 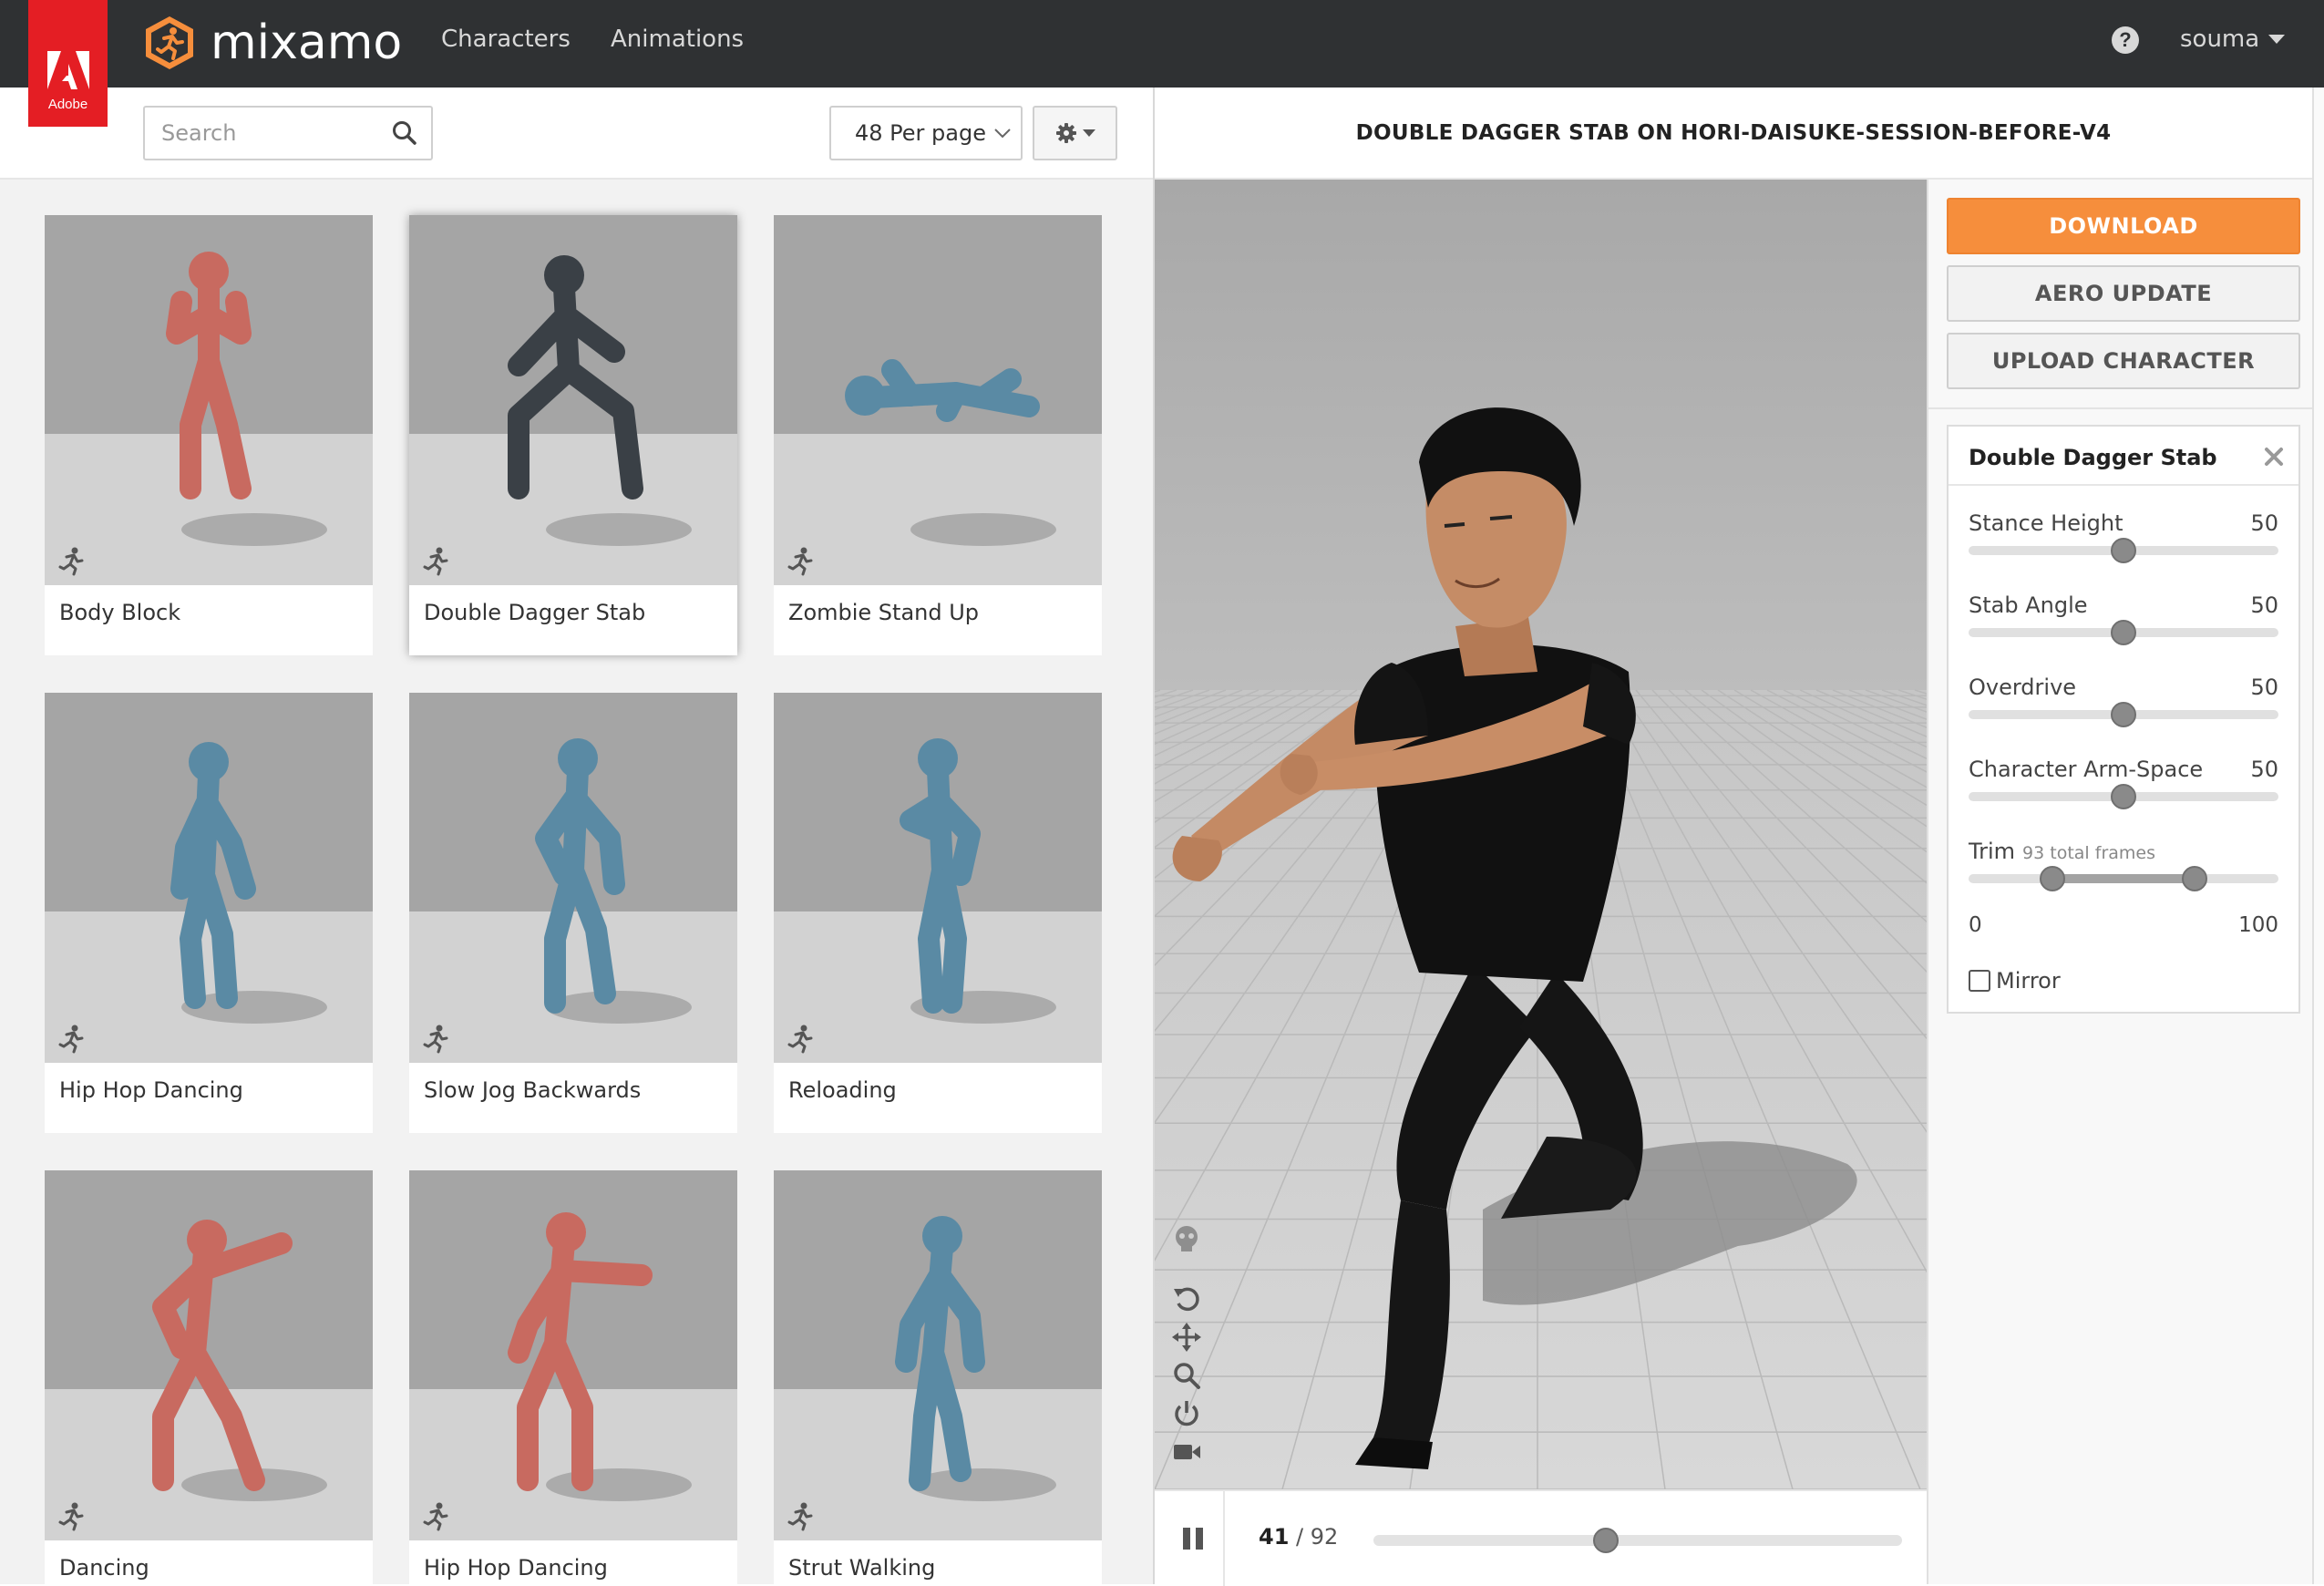 I want to click on skeleton-icon, so click(x=1186, y=1238).